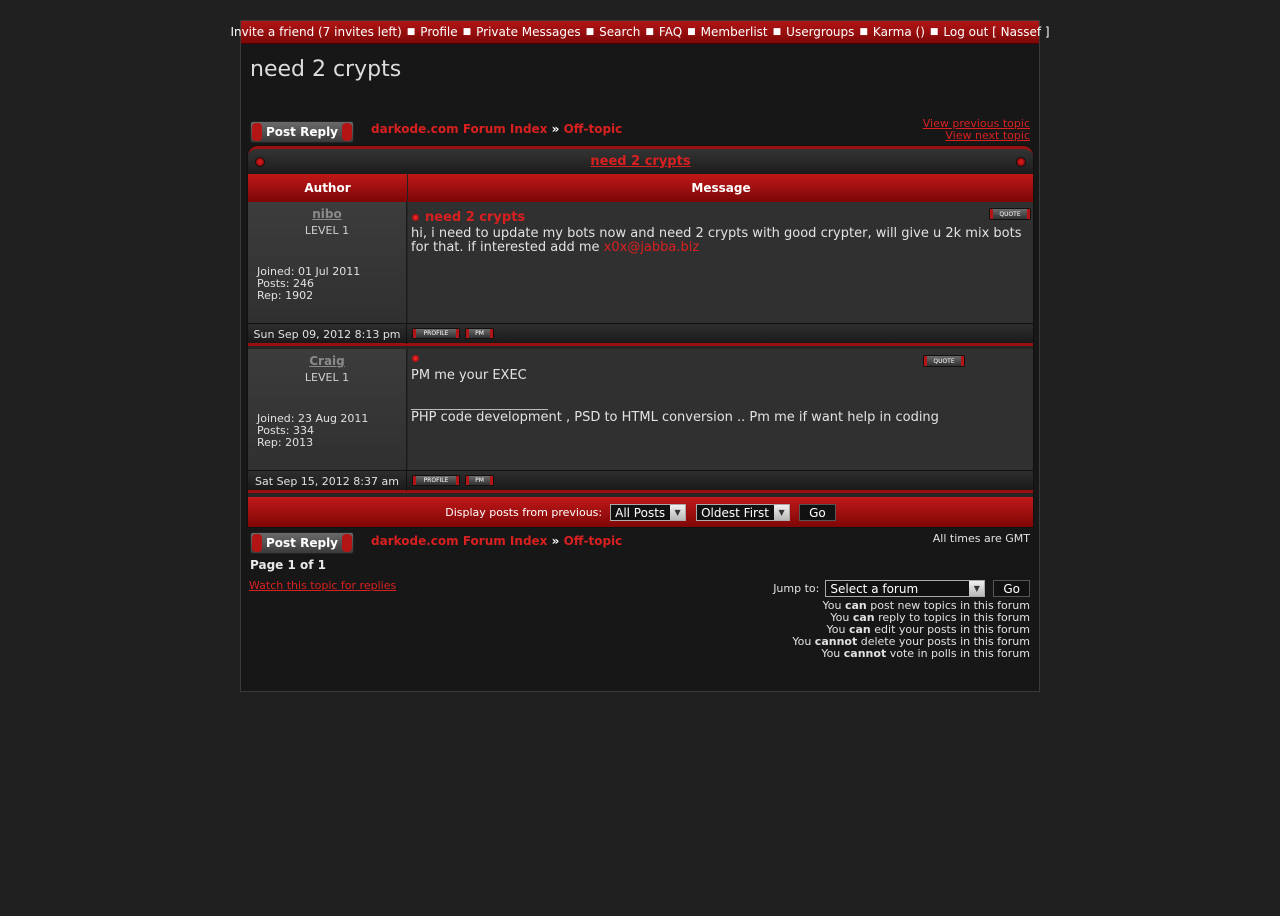  What do you see at coordinates (720, 188) in the screenshot?
I see `column-header-message: Message` at bounding box center [720, 188].